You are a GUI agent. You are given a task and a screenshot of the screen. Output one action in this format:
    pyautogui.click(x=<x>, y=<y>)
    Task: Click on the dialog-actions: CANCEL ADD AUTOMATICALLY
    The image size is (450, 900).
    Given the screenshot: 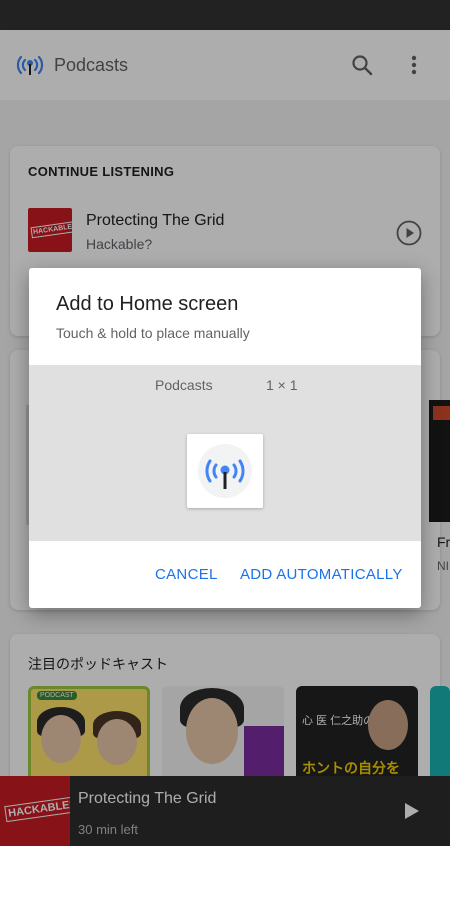 What is the action you would take?
    pyautogui.click(x=225, y=574)
    